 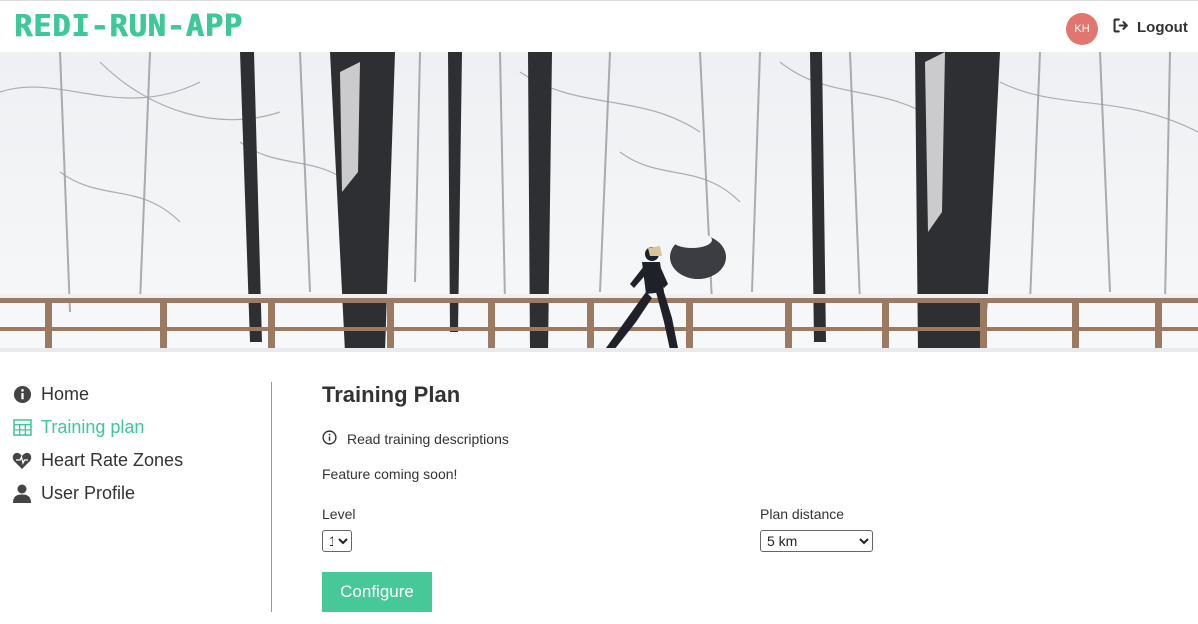 What do you see at coordinates (1162, 27) in the screenshot?
I see `logout-label: Logout` at bounding box center [1162, 27].